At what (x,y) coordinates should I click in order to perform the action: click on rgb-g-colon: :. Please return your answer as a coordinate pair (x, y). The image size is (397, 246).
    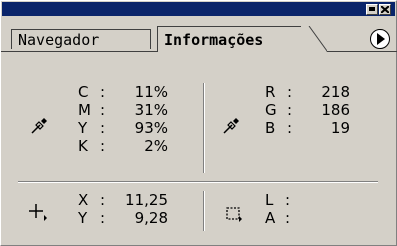
    Looking at the image, I should click on (290, 110).